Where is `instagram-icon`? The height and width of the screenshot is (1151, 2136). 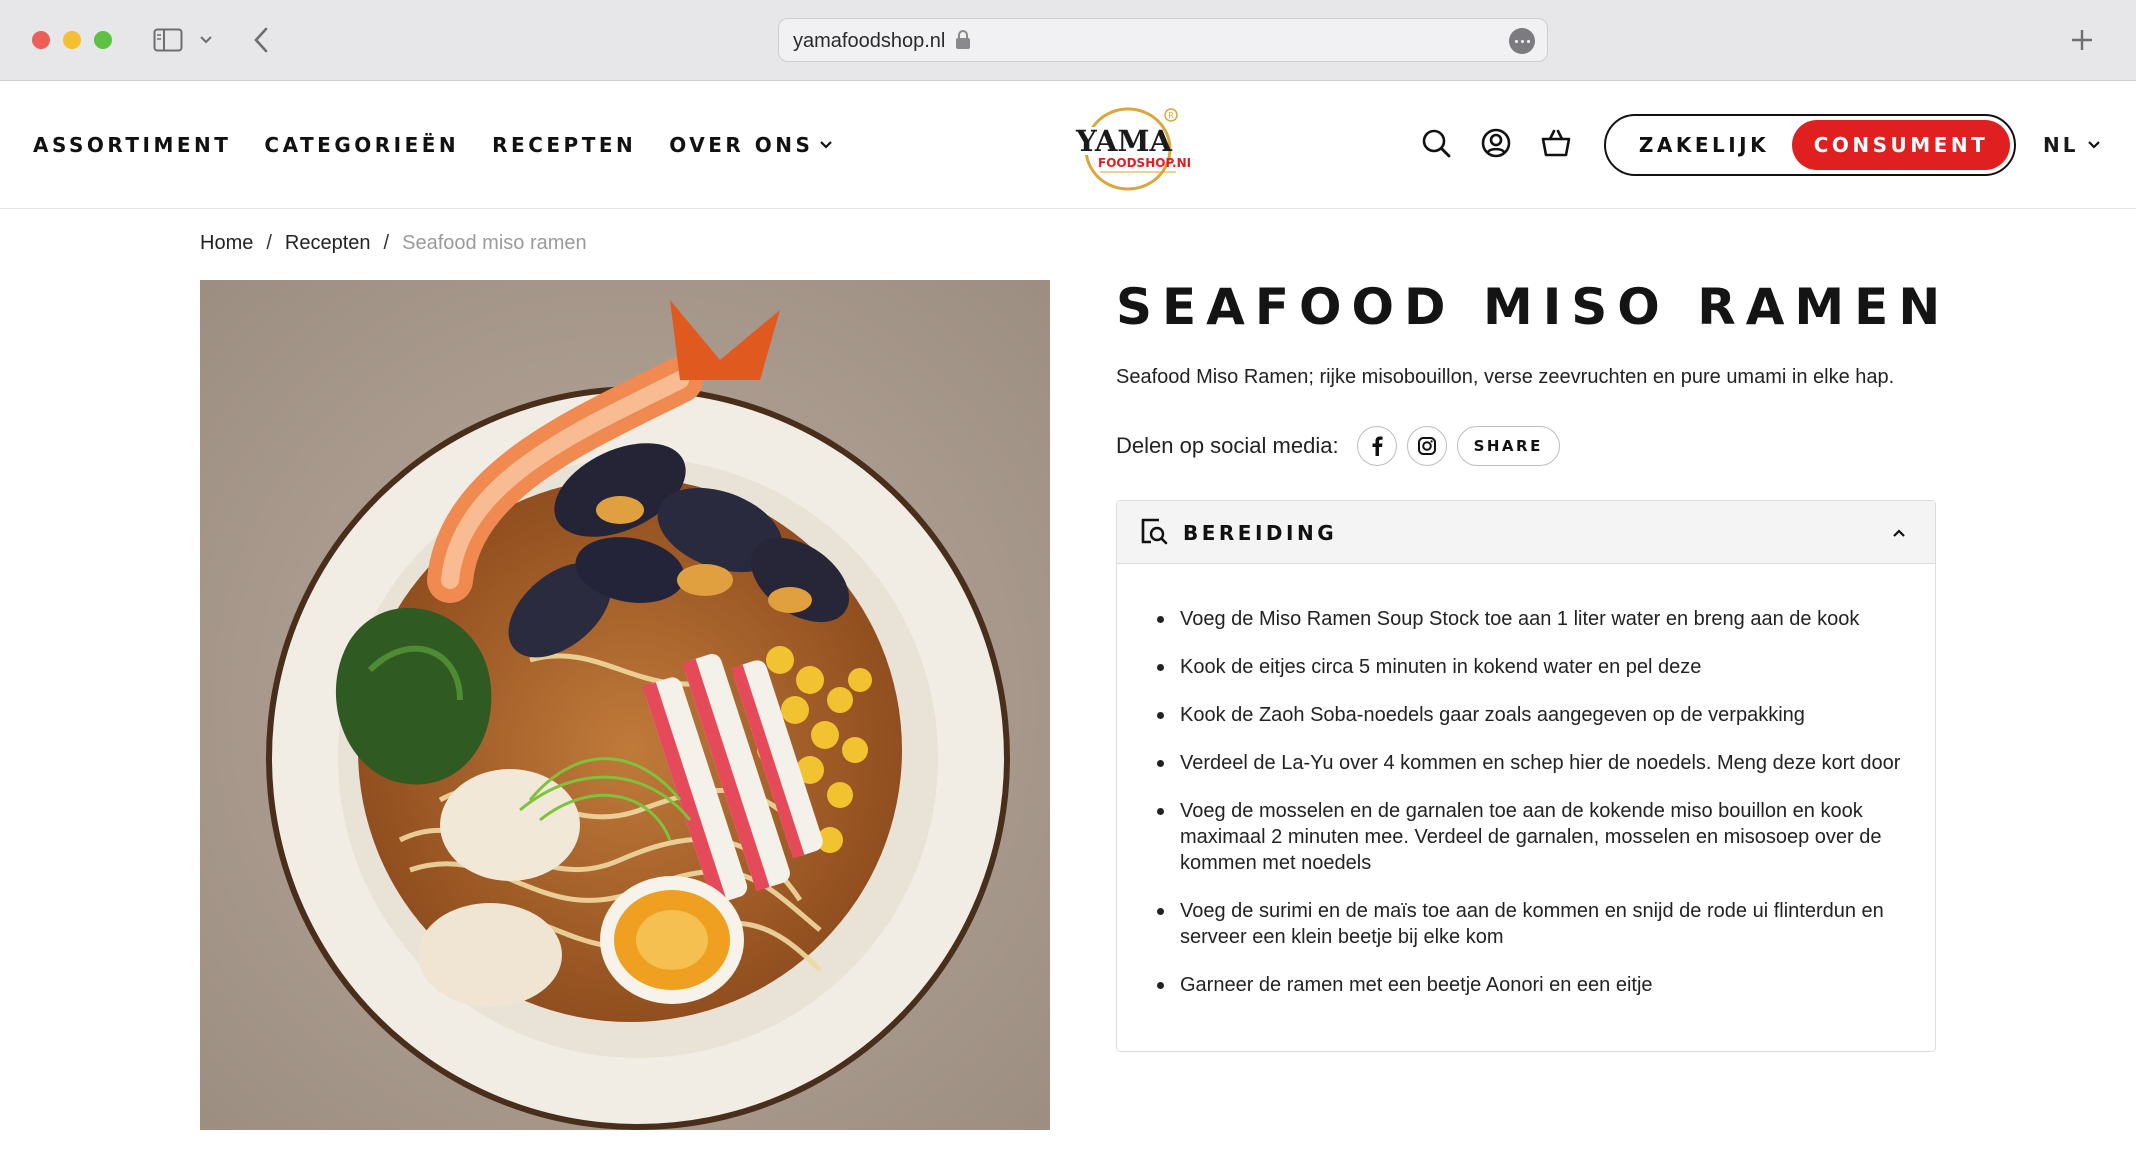
instagram-icon is located at coordinates (1426, 446).